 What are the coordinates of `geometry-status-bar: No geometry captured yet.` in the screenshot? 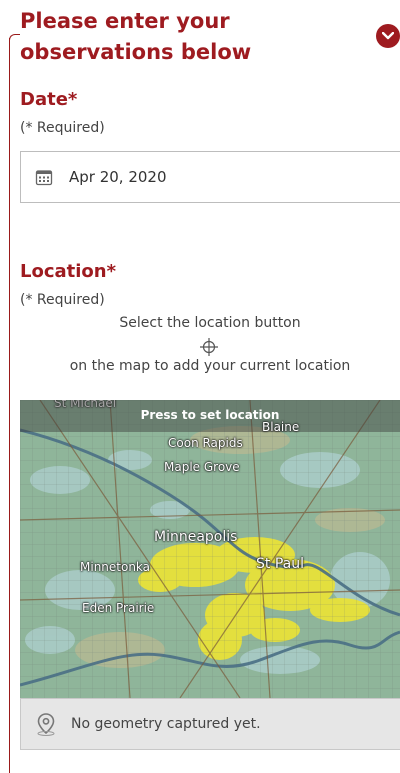 It's located at (210, 724).